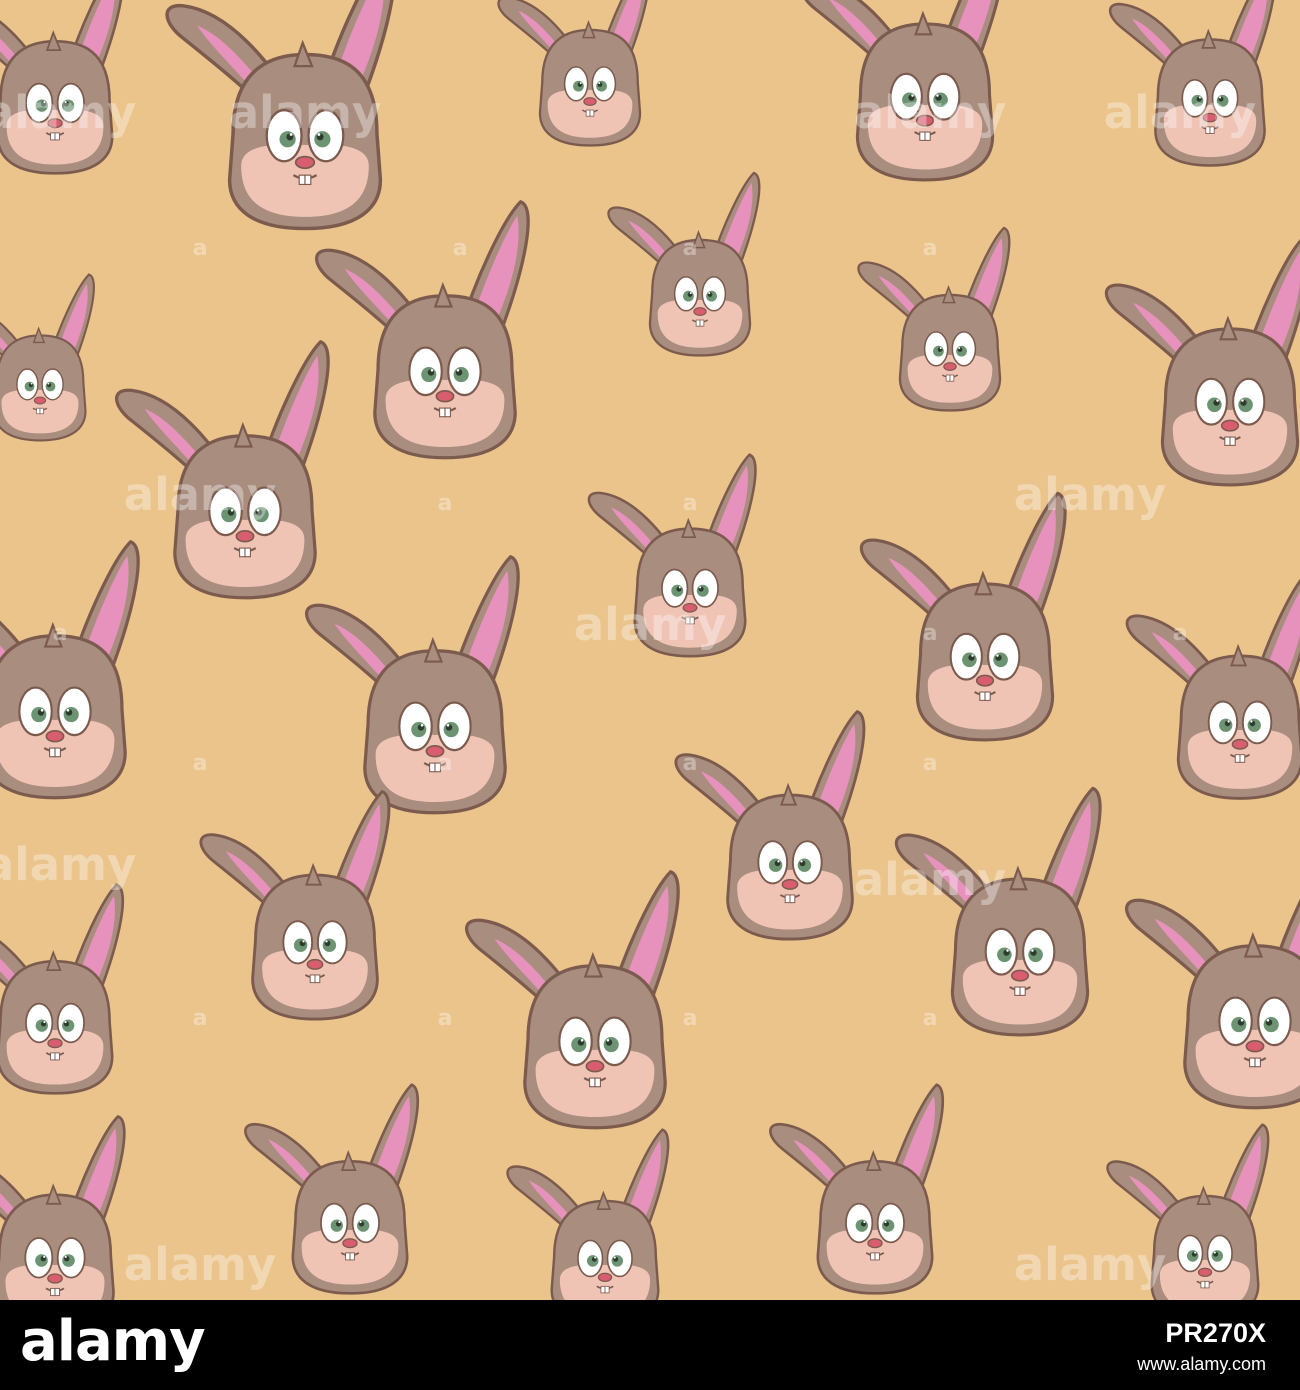 This screenshot has width=1300, height=1390. Describe the element at coordinates (650, 1345) in the screenshot. I see `footer-bar: alamy PR270X www.alamy.com` at that location.